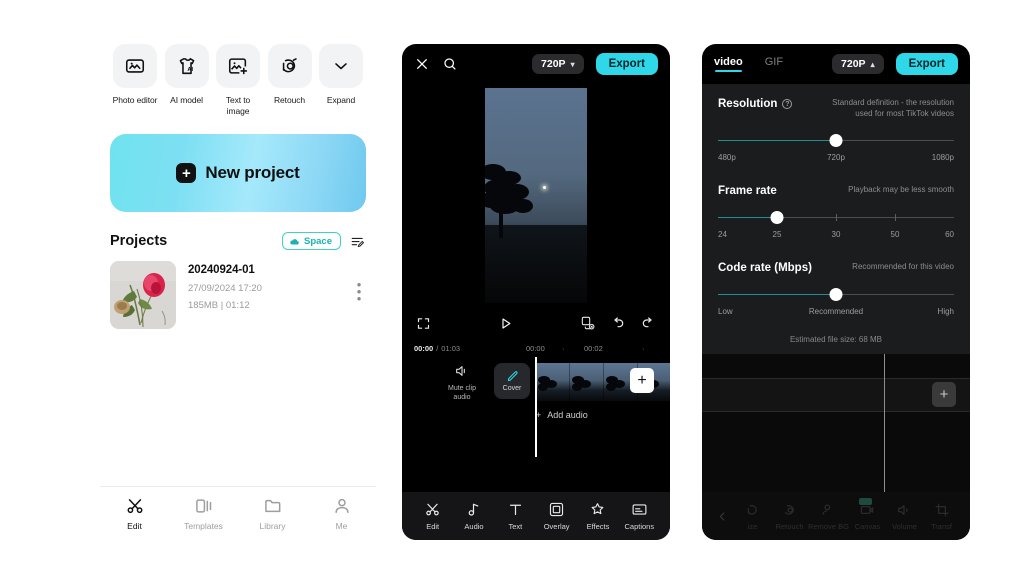 This screenshot has width=1024, height=576. What do you see at coordinates (941, 509) in the screenshot?
I see `transform-icon` at bounding box center [941, 509].